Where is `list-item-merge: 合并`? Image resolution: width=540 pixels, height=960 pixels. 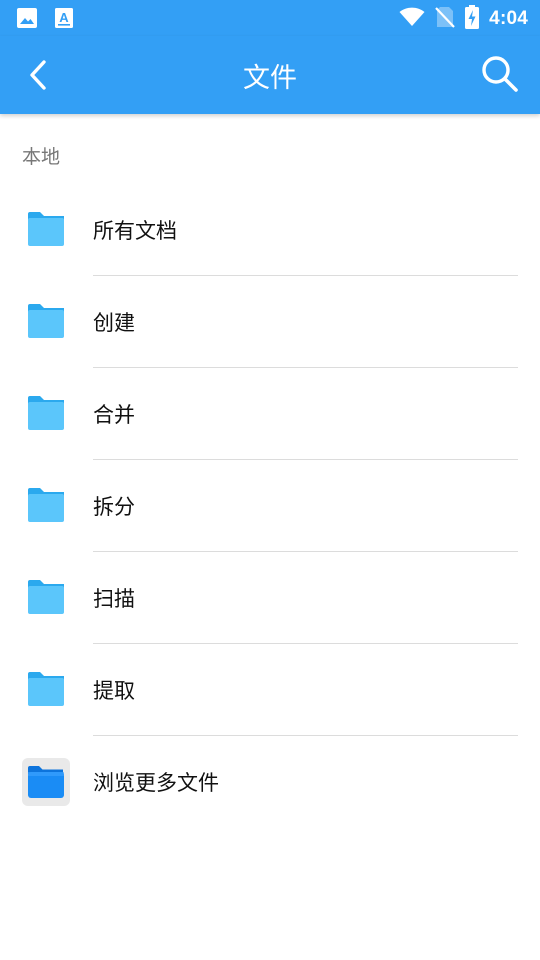
list-item-merge: 合并 is located at coordinates (270, 414).